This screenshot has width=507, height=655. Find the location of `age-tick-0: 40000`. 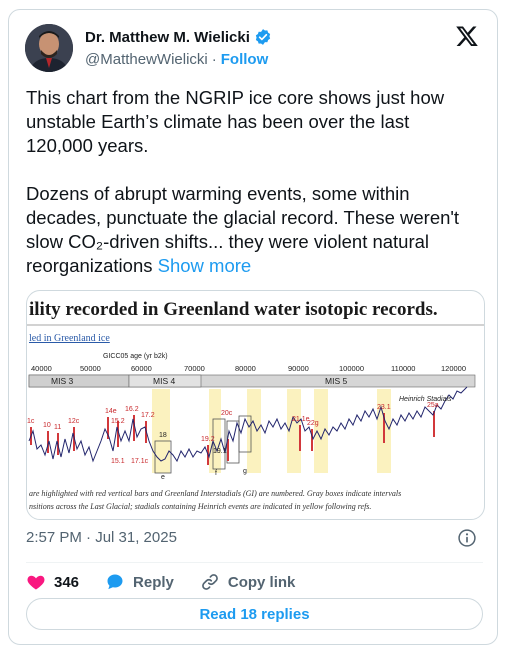

age-tick-0: 40000 is located at coordinates (41, 368).